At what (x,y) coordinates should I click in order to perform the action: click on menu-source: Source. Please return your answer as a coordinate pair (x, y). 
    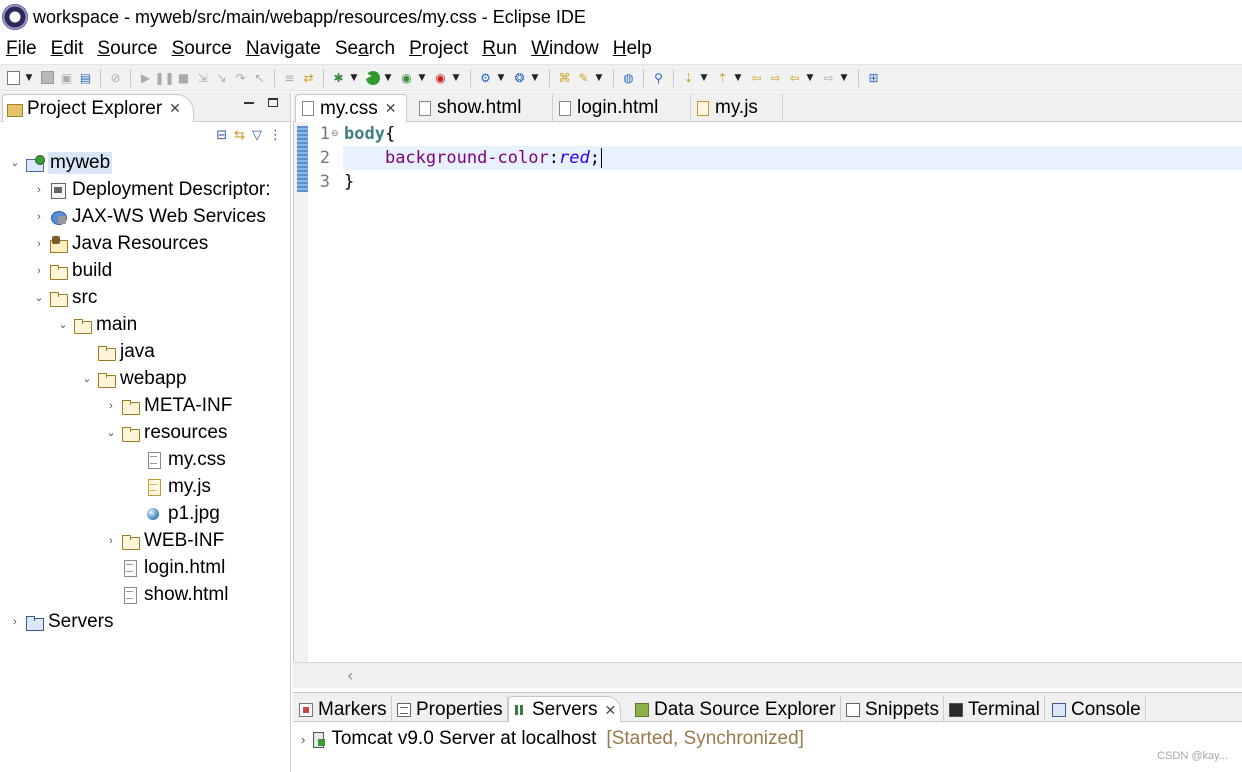
    Looking at the image, I should click on (127, 49).